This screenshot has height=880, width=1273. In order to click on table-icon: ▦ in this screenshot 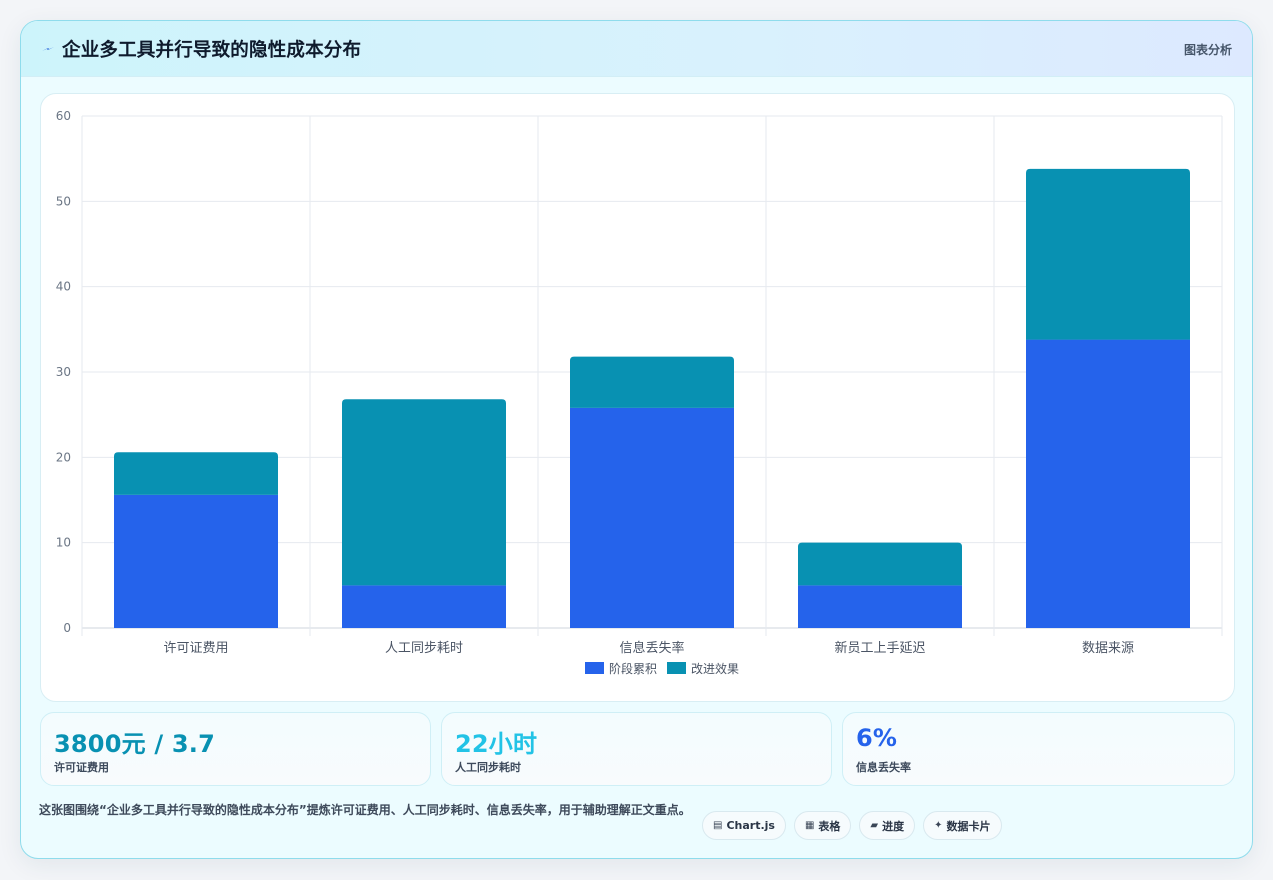, I will do `click(809, 825)`.